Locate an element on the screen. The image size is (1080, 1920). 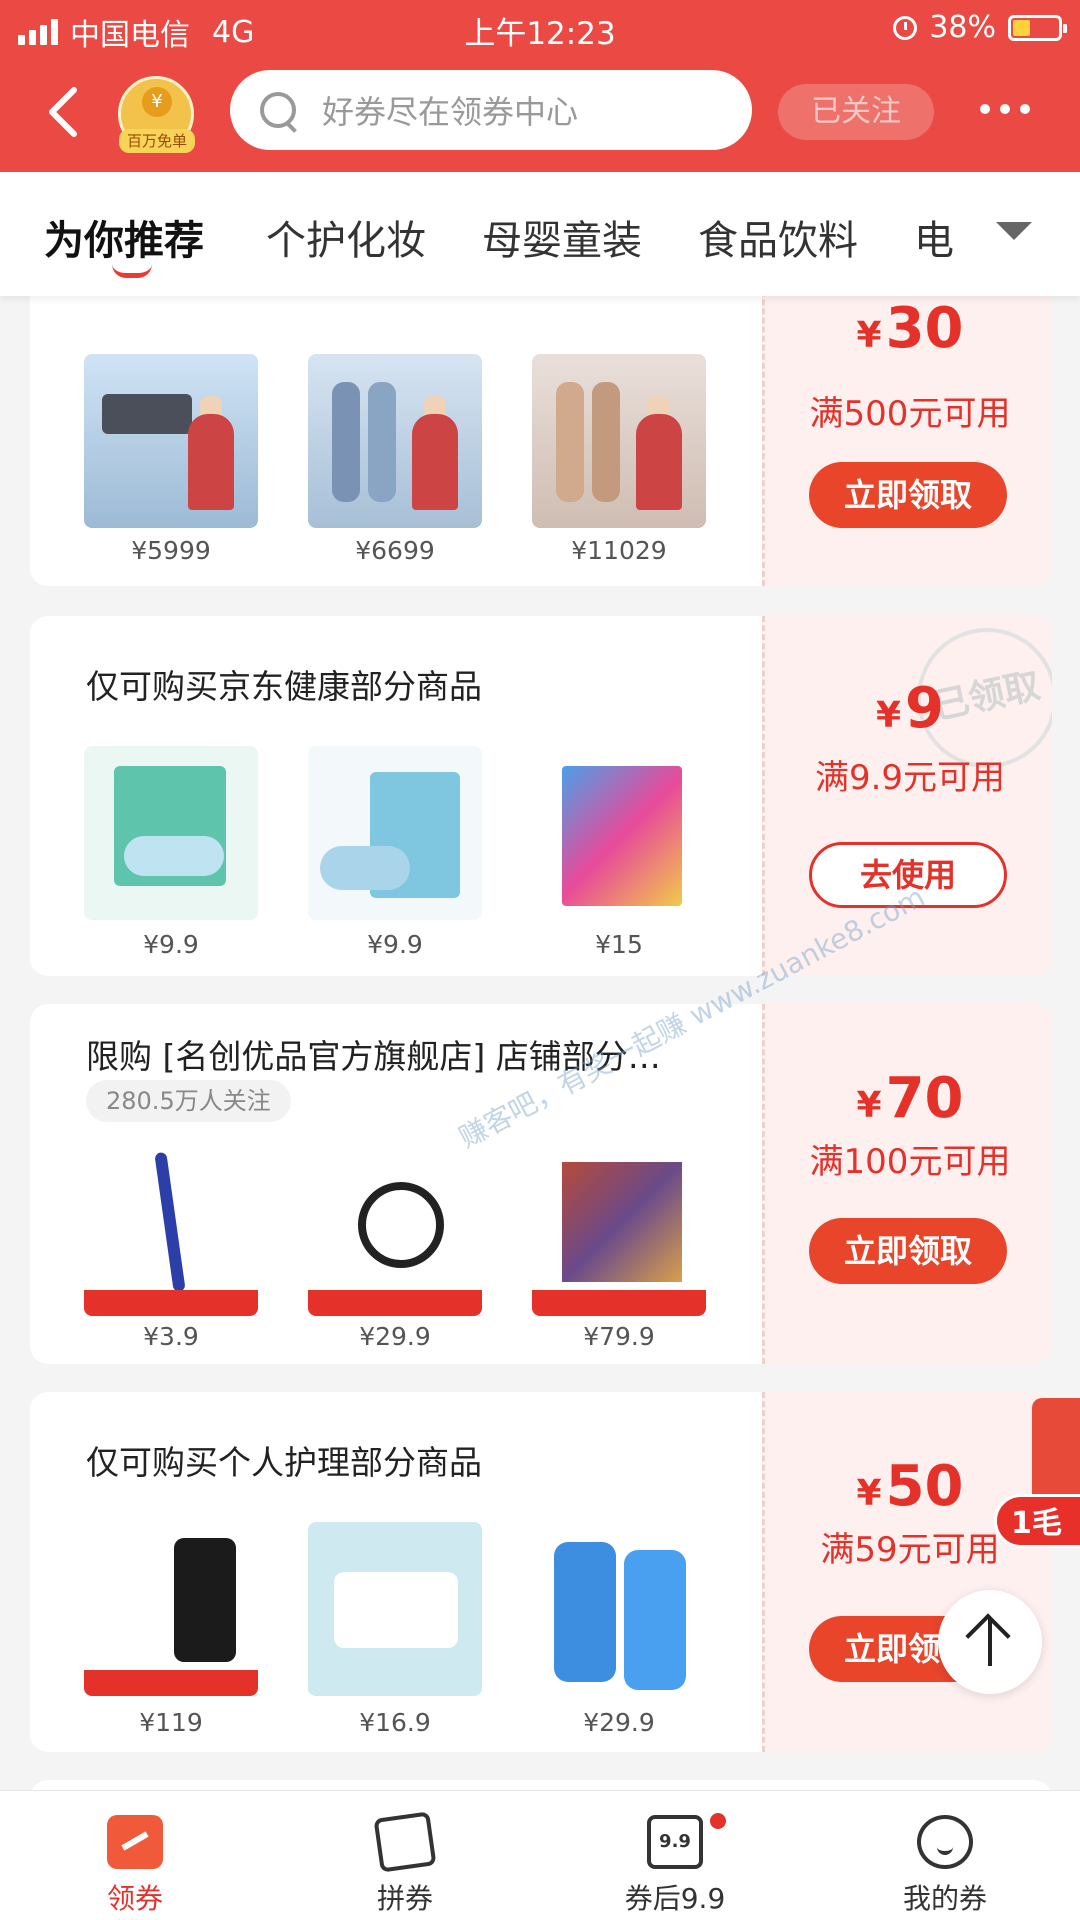
coupon-card is located at coordinates (541, 1785).